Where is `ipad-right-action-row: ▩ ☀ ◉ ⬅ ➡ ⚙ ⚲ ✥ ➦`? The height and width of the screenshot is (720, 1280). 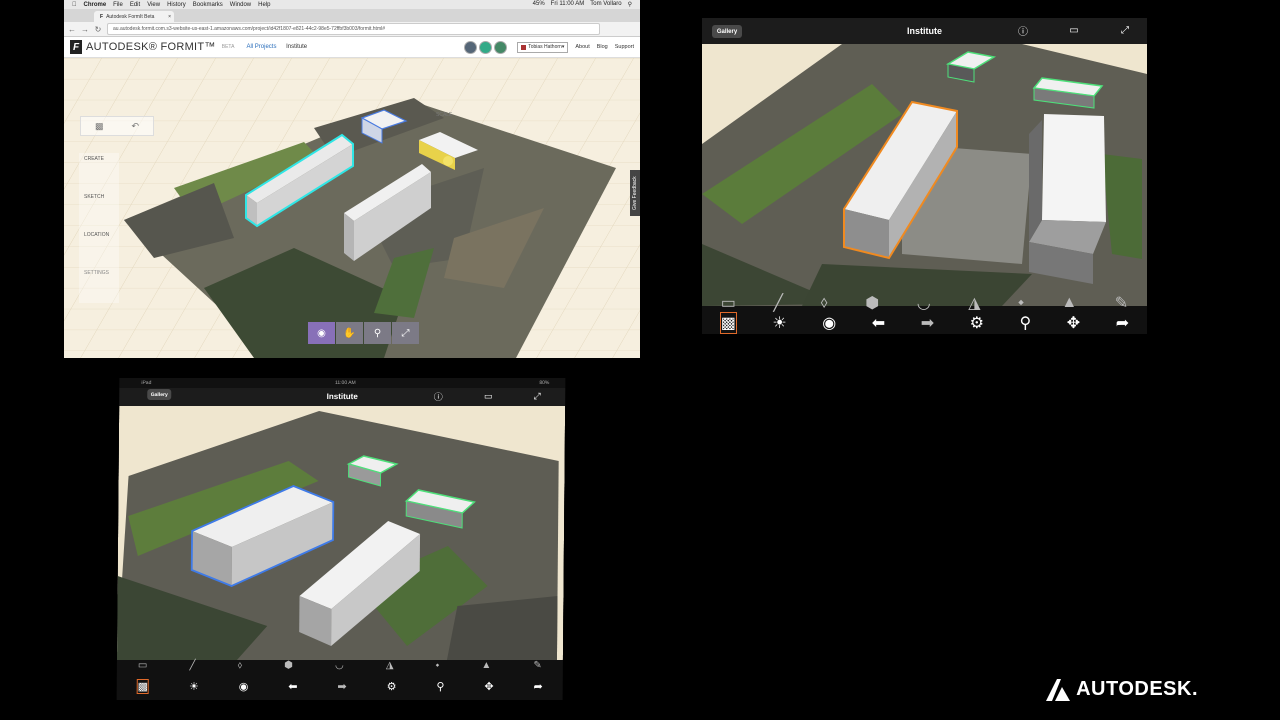
ipad-right-action-row: ▩ ☀ ◉ ⬅ ➡ ⚙ ⚲ ✥ ➦ is located at coordinates (924, 323).